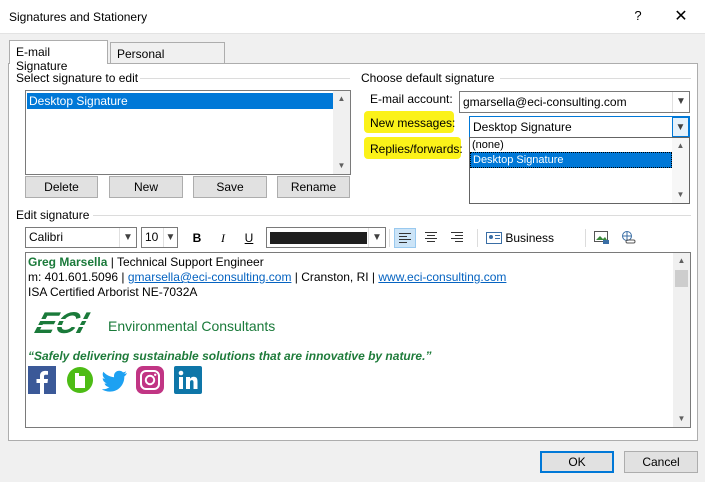 The width and height of the screenshot is (705, 482). I want to click on align-left-button, so click(405, 238).